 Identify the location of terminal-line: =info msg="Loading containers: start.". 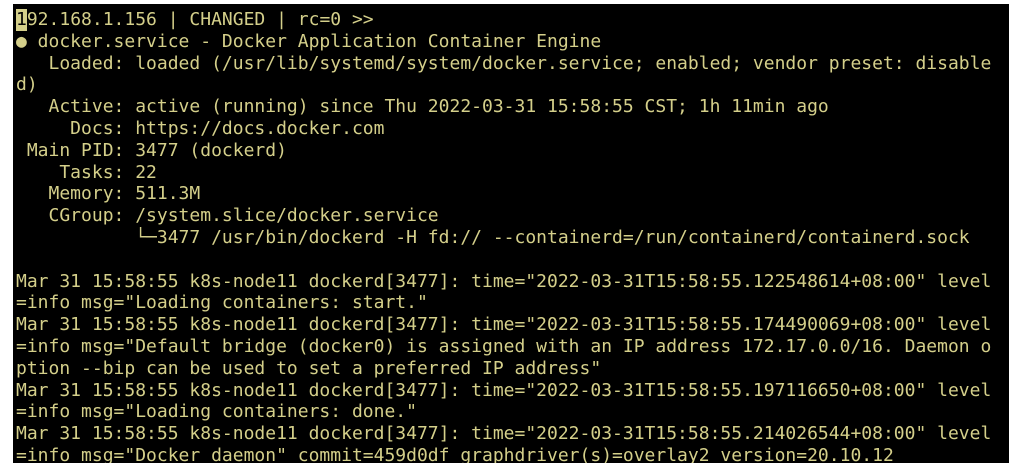
(222, 303).